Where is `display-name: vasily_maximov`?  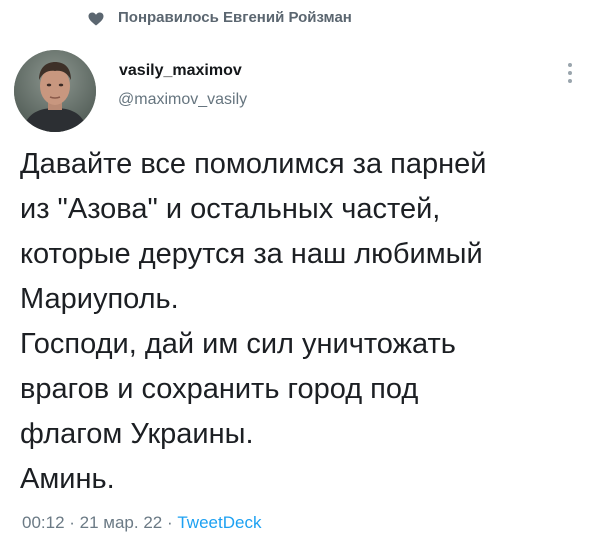 display-name: vasily_maximov is located at coordinates (180, 71).